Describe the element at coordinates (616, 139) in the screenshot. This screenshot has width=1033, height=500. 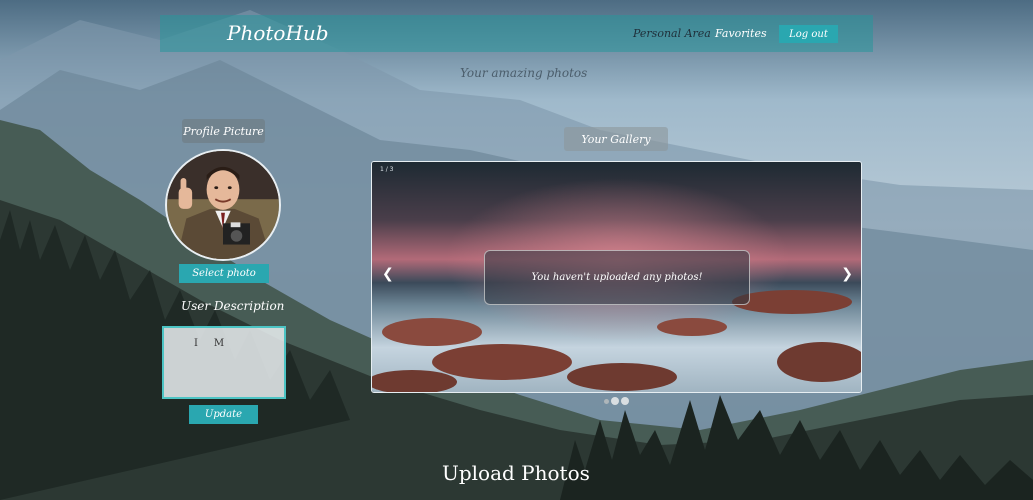
I see `gallery-title: Your Gallery` at that location.